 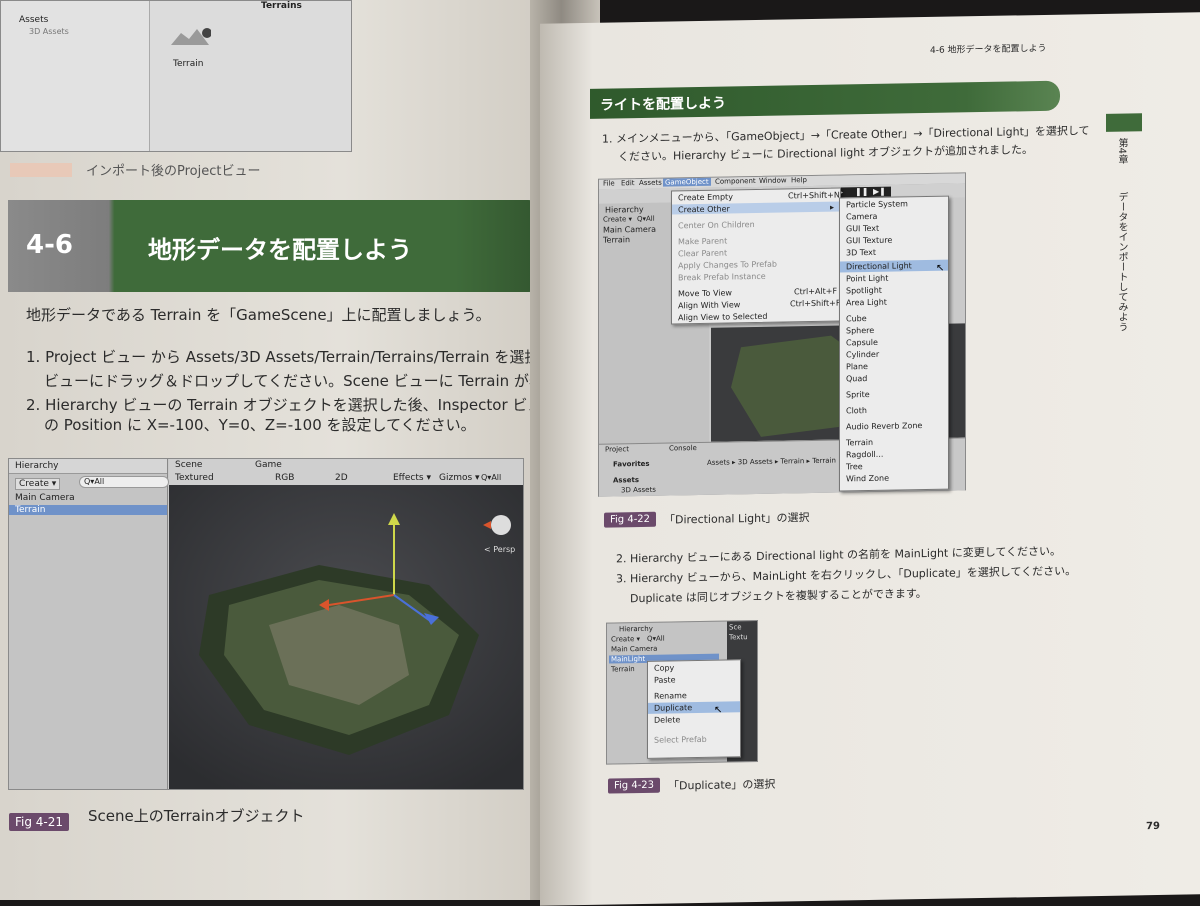 What do you see at coordinates (646, 219) in the screenshot?
I see `search-input-22: Q▾All` at bounding box center [646, 219].